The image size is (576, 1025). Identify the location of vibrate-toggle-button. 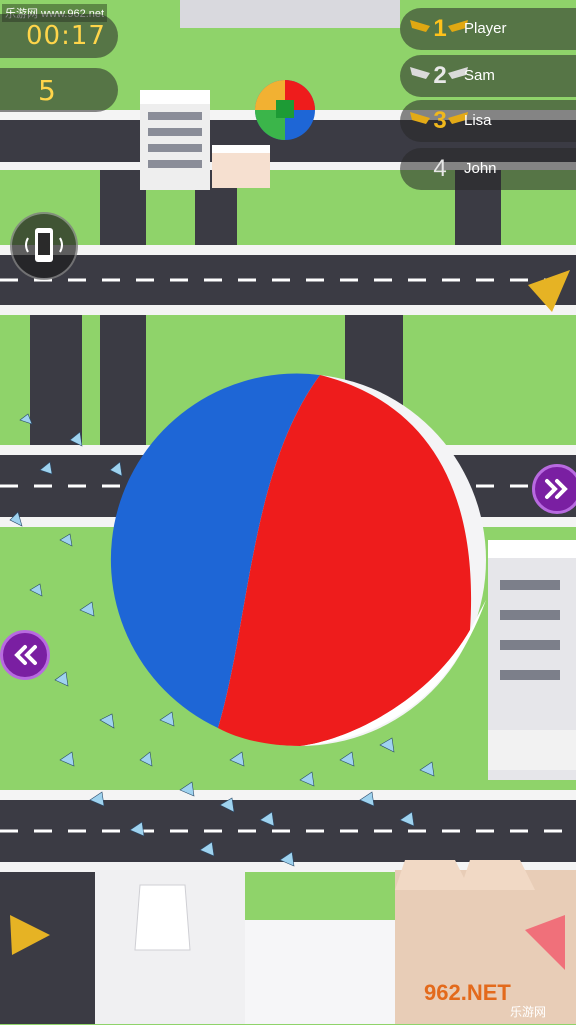
(44, 246).